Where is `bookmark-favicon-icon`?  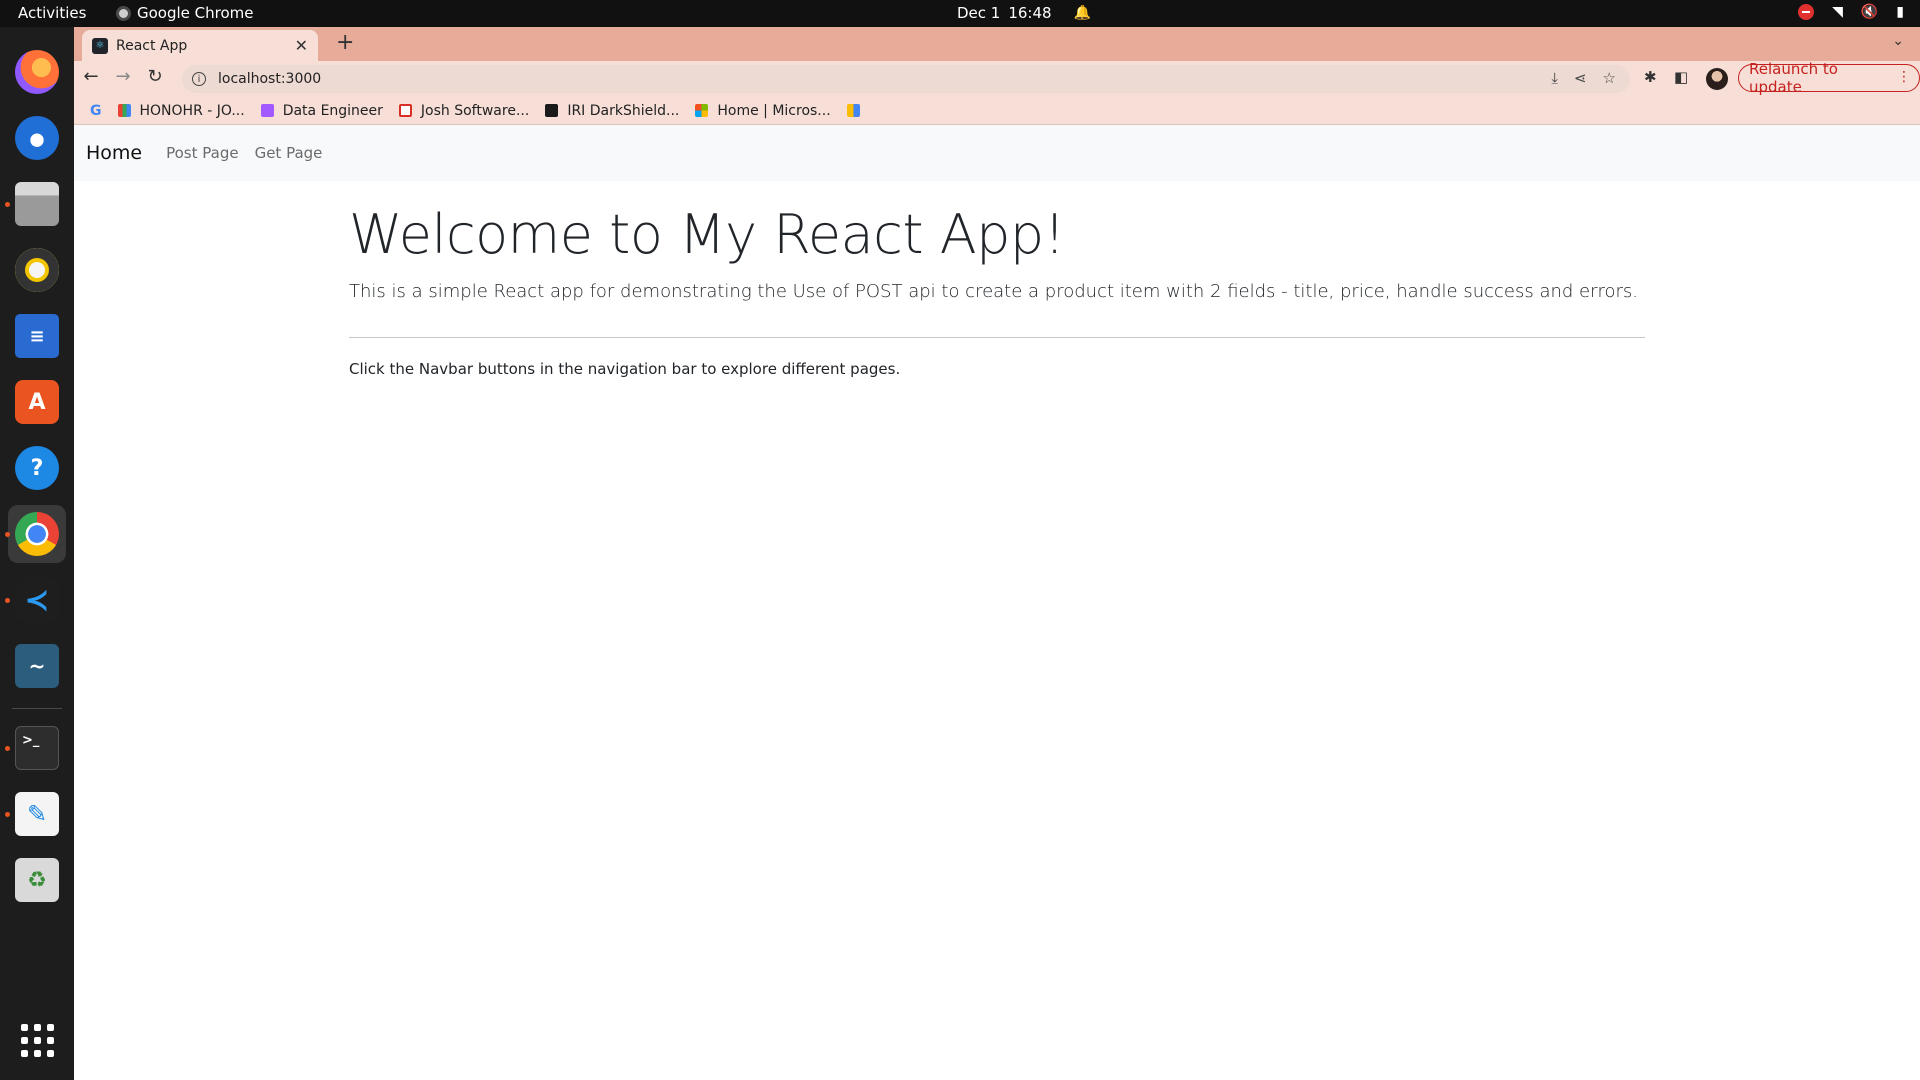 bookmark-favicon-icon is located at coordinates (853, 110).